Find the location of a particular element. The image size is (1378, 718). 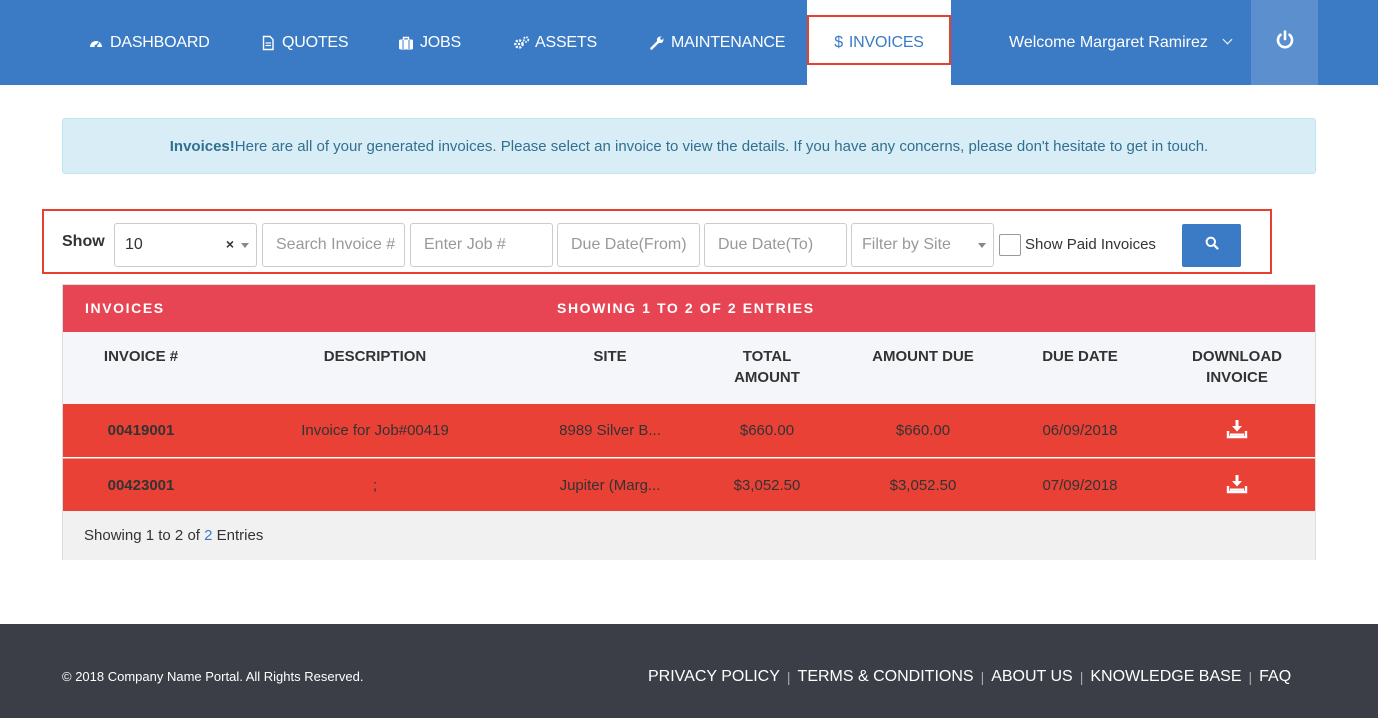

to-word: to is located at coordinates (164, 535).